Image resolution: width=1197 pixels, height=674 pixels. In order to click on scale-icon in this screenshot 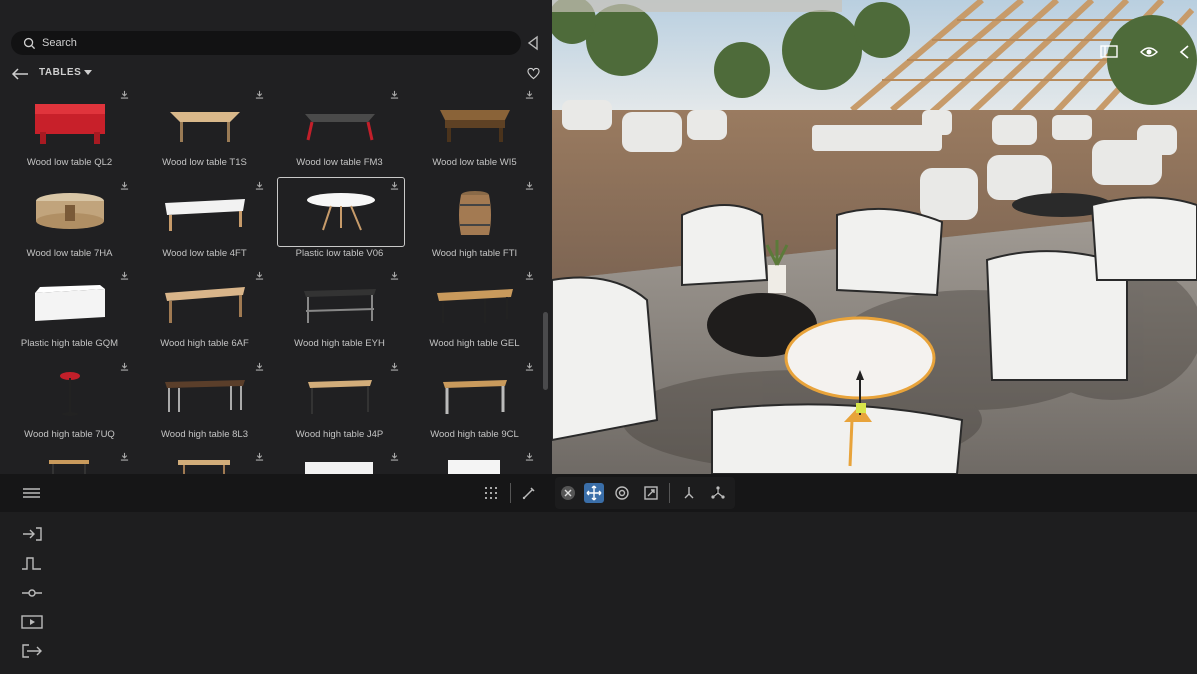, I will do `click(651, 493)`.